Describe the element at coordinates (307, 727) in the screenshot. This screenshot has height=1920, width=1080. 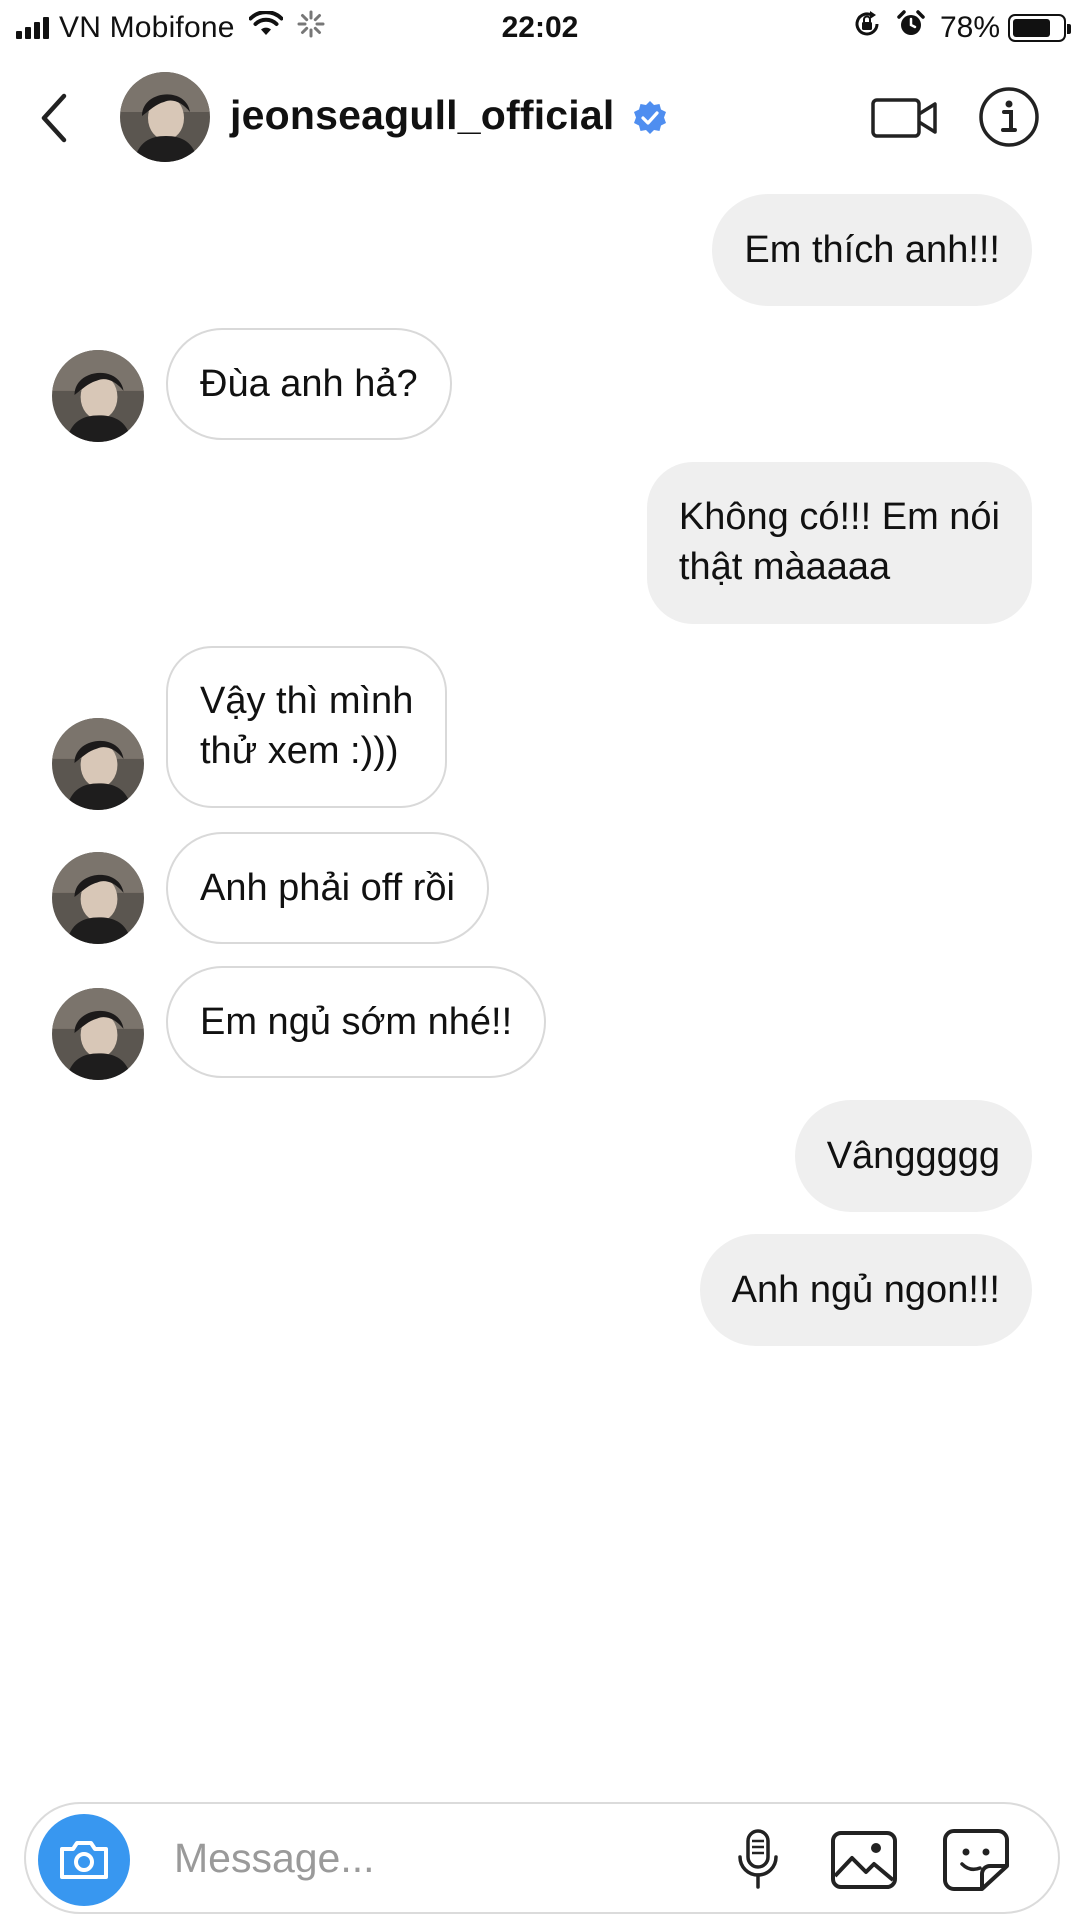
I see `message-received: Vậy thì mình thử xem :)))` at that location.